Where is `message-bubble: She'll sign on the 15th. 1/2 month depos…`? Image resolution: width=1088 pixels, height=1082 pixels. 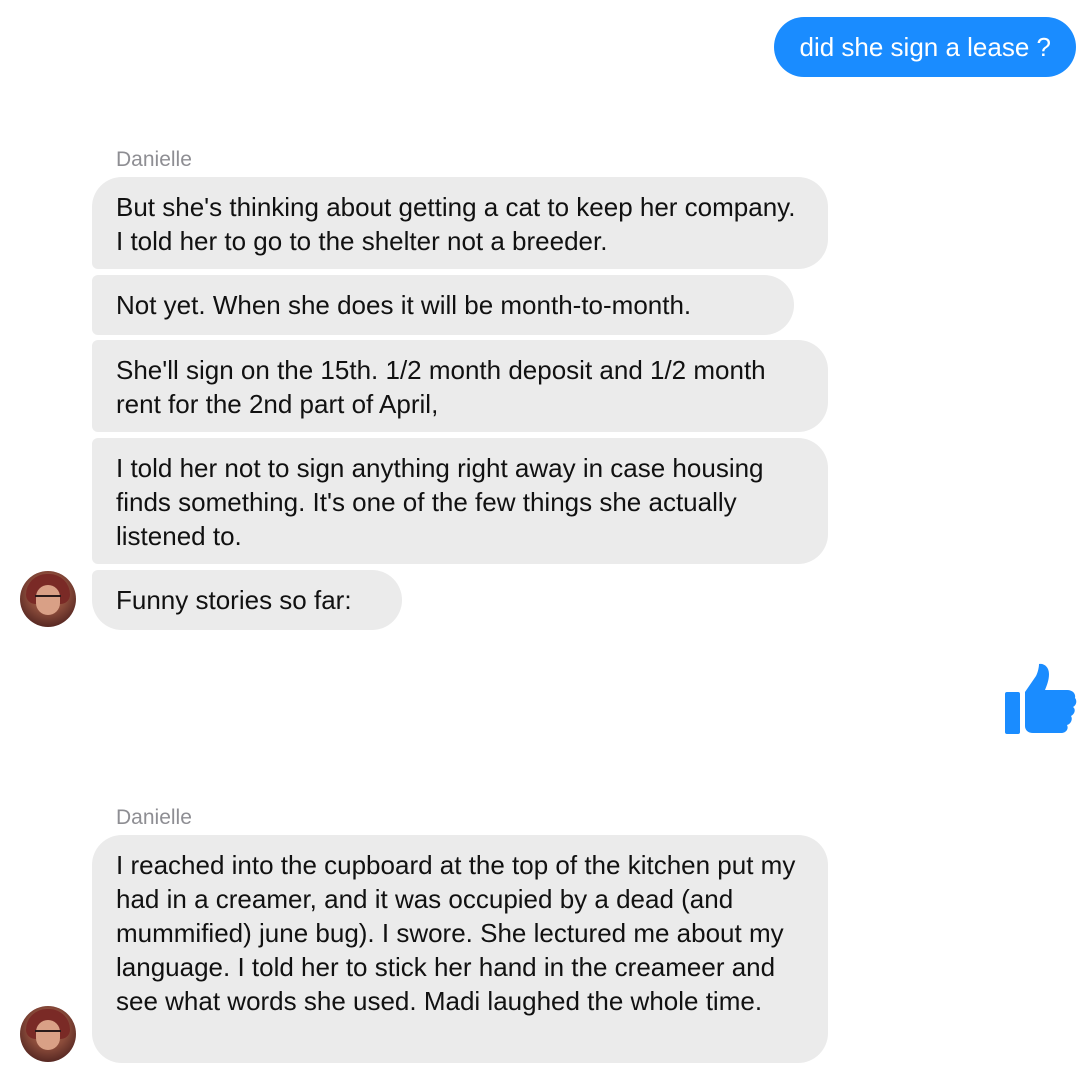 message-bubble: She'll sign on the 15th. 1/2 month depos… is located at coordinates (460, 386).